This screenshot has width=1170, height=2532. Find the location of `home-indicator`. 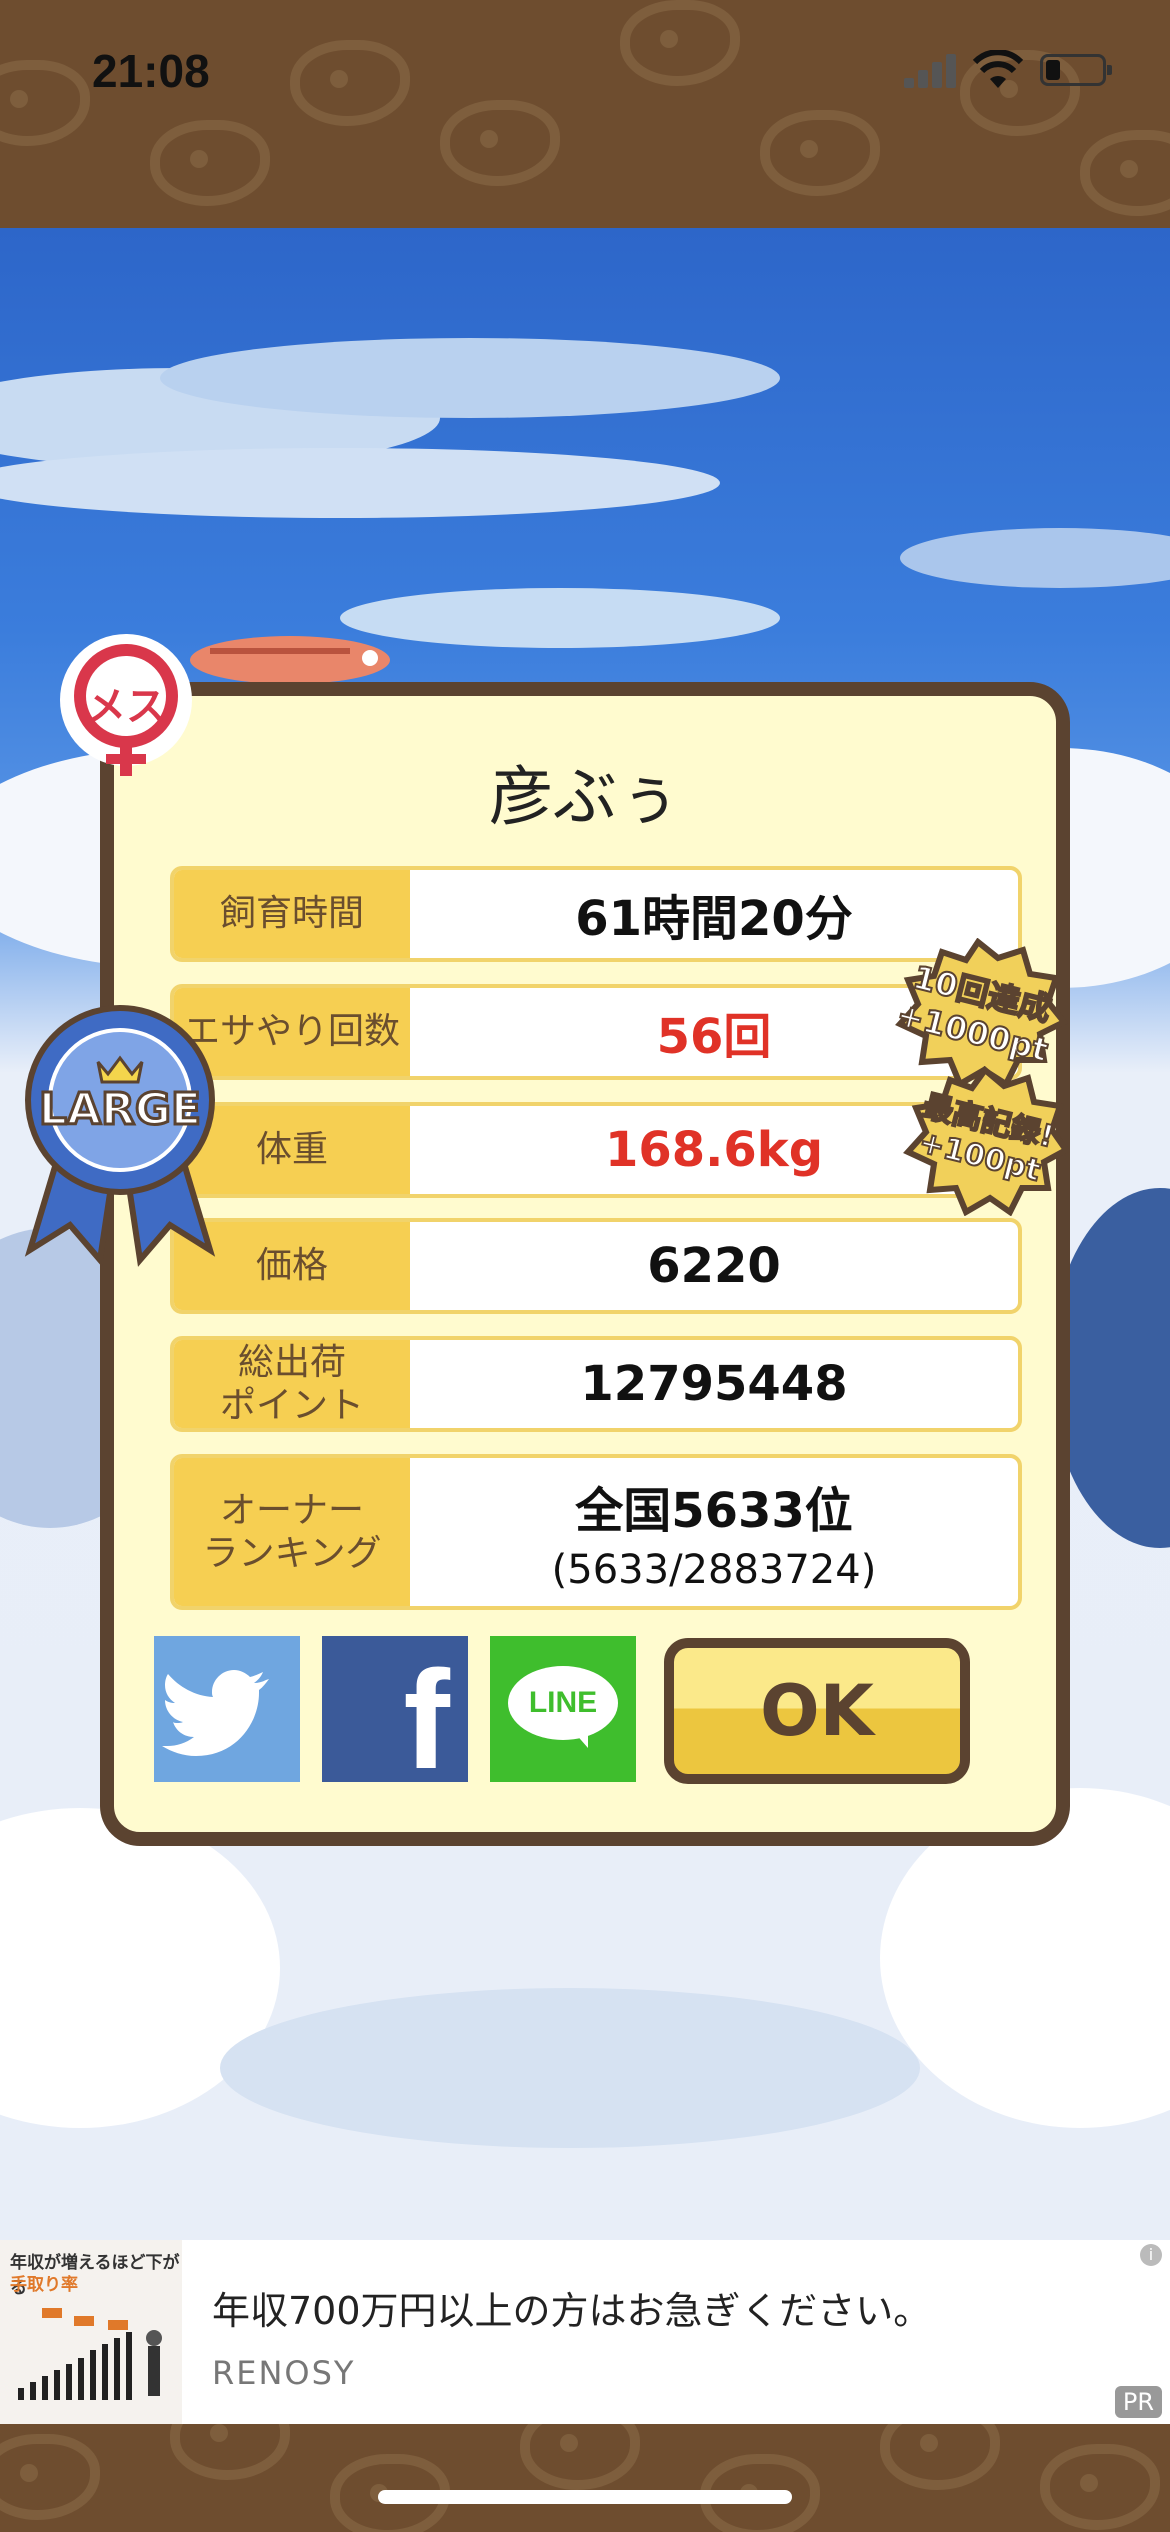

home-indicator is located at coordinates (585, 2497).